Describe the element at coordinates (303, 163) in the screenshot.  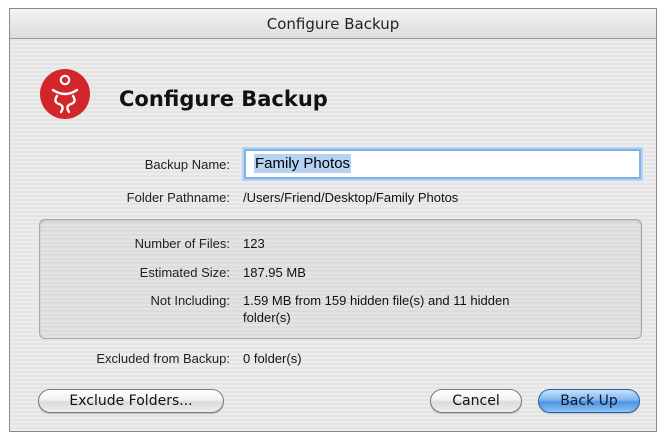
I see `backup-name-value: Family Photos` at that location.